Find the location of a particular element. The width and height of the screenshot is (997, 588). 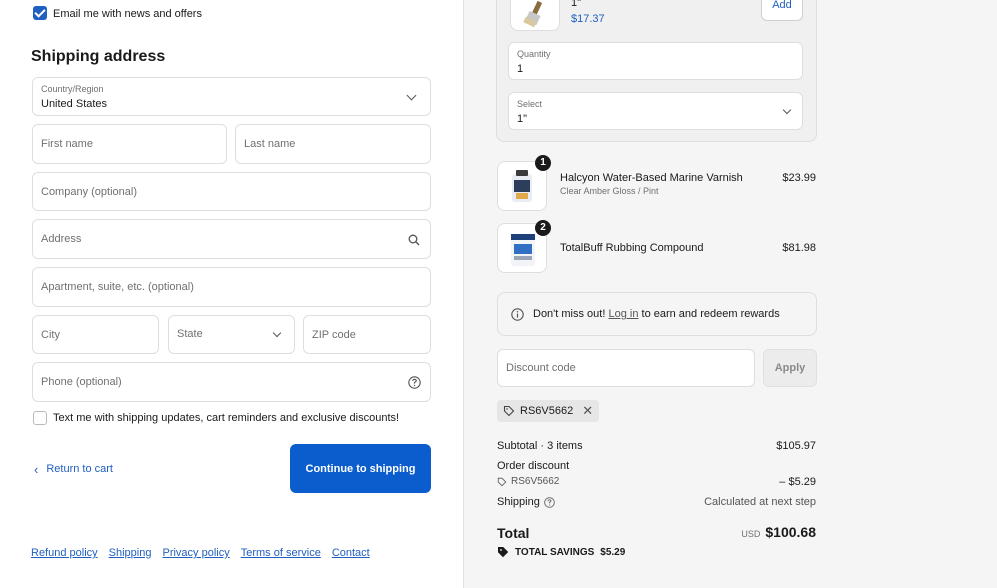

info-icon is located at coordinates (517, 314).